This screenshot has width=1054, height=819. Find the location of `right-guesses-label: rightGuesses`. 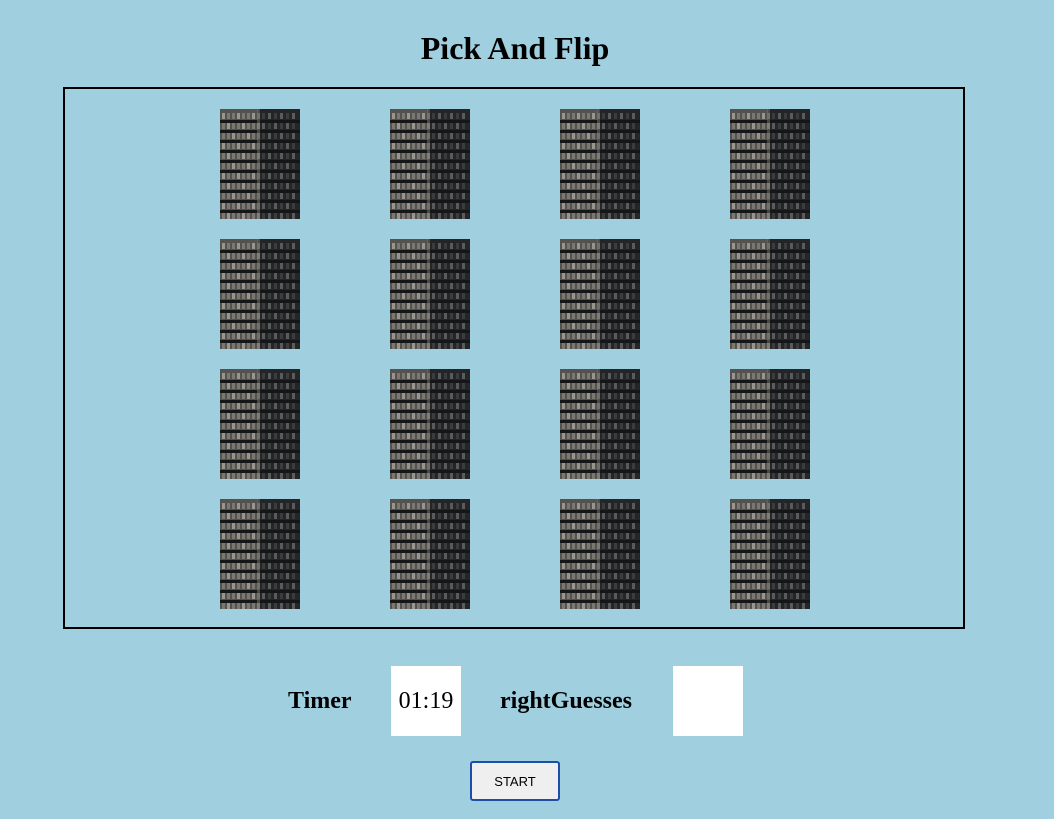

right-guesses-label: rightGuesses is located at coordinates (566, 701).